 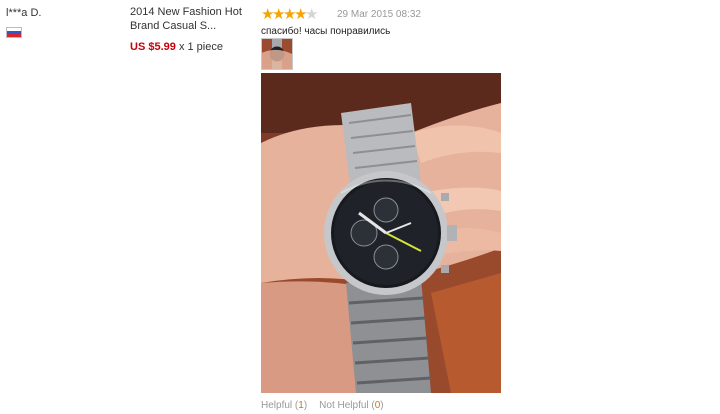 I want to click on star-empty-icon: ★, so click(x=312, y=14).